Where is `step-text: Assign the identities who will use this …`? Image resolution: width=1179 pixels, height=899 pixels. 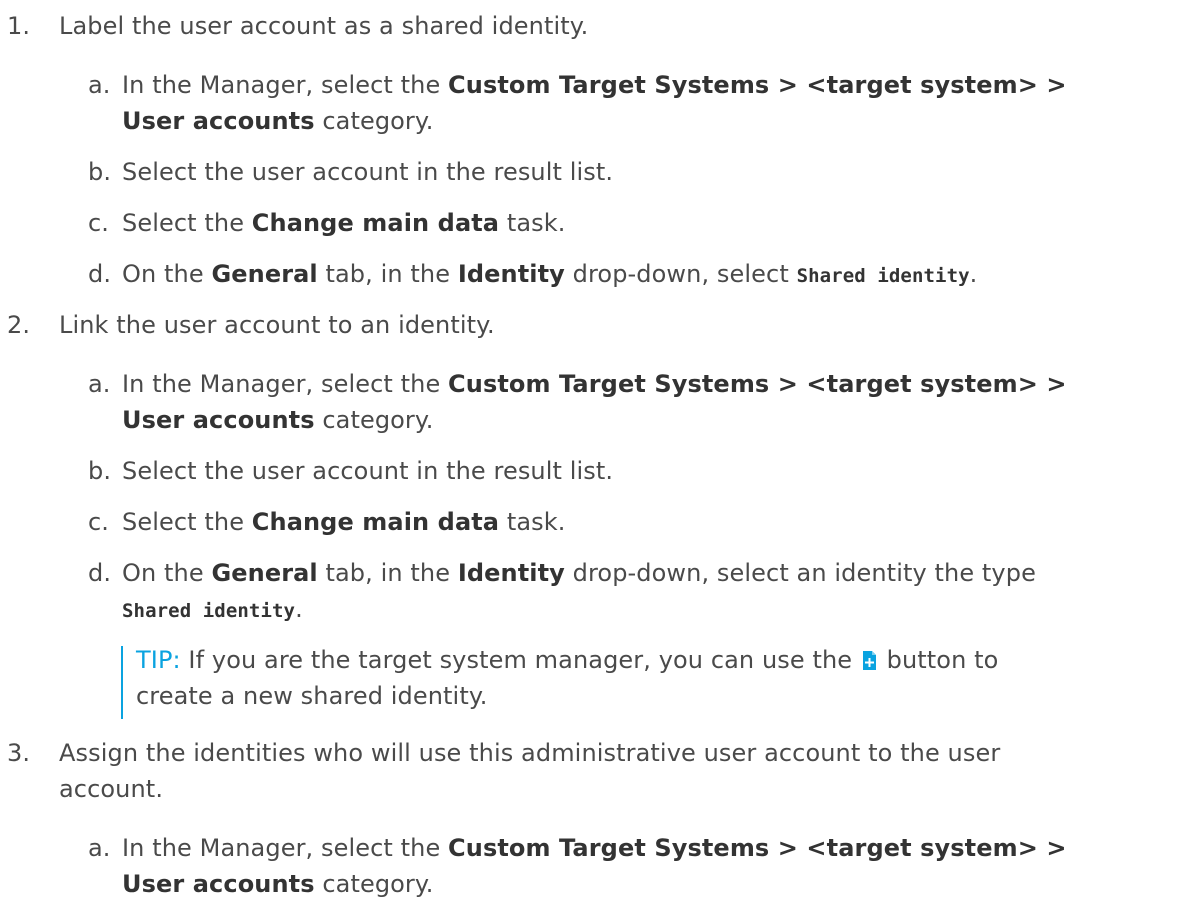 step-text: Assign the identities who will use this … is located at coordinates (530, 753).